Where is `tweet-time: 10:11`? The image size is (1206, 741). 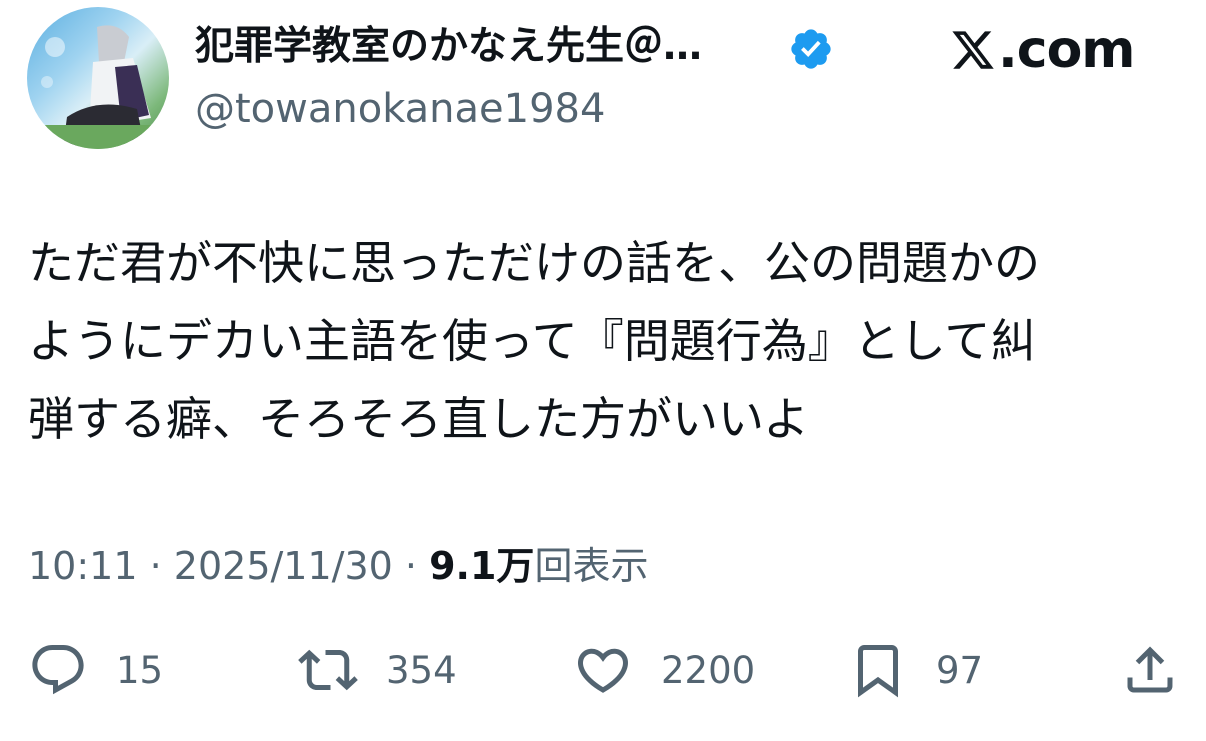 tweet-time: 10:11 is located at coordinates (83, 566).